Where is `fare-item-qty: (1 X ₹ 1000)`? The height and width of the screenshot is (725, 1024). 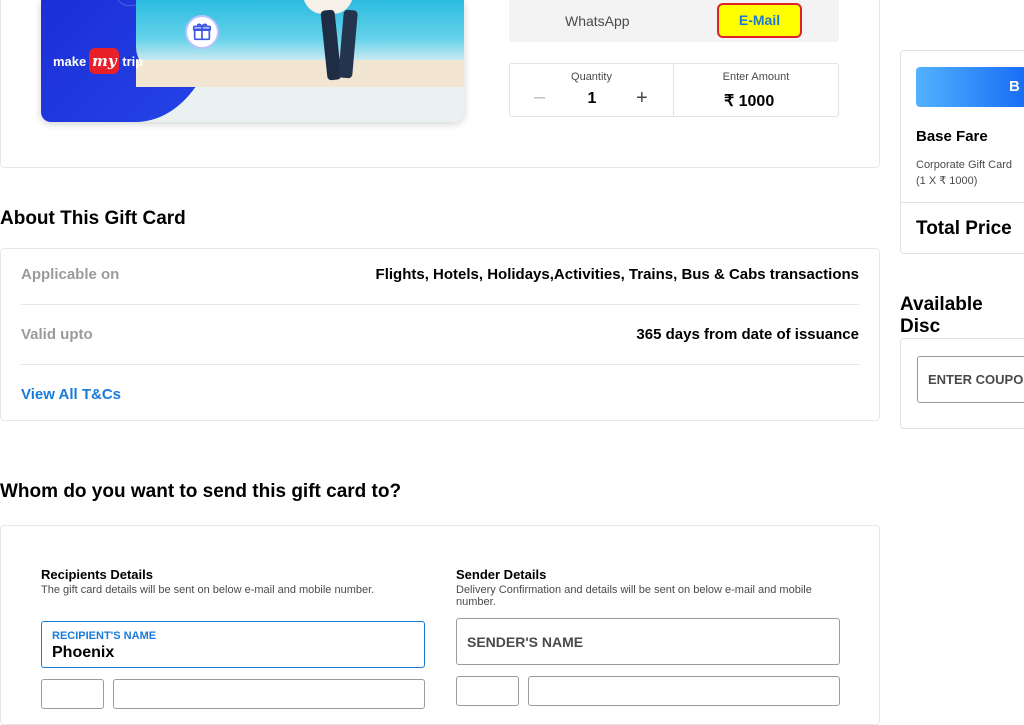
fare-item-qty: (1 X ₹ 1000) is located at coordinates (947, 181).